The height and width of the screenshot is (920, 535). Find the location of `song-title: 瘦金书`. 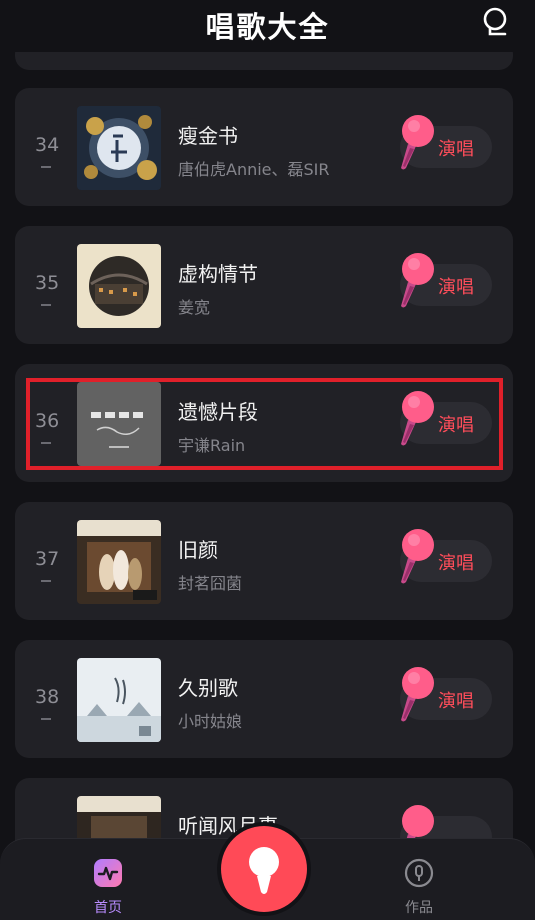

song-title: 瘦金书 is located at coordinates (208, 136).